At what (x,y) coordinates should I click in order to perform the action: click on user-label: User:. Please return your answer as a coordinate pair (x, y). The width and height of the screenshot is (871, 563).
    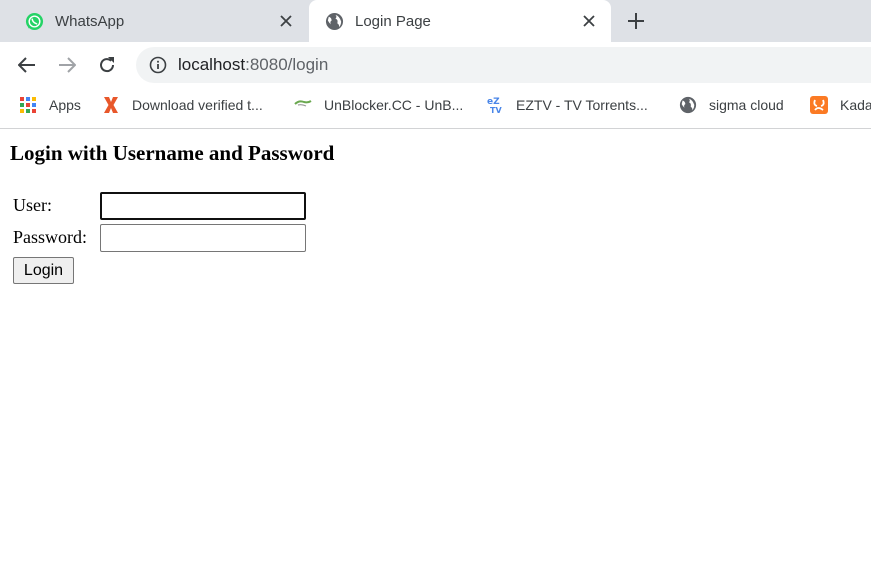
    Looking at the image, I should click on (32, 205).